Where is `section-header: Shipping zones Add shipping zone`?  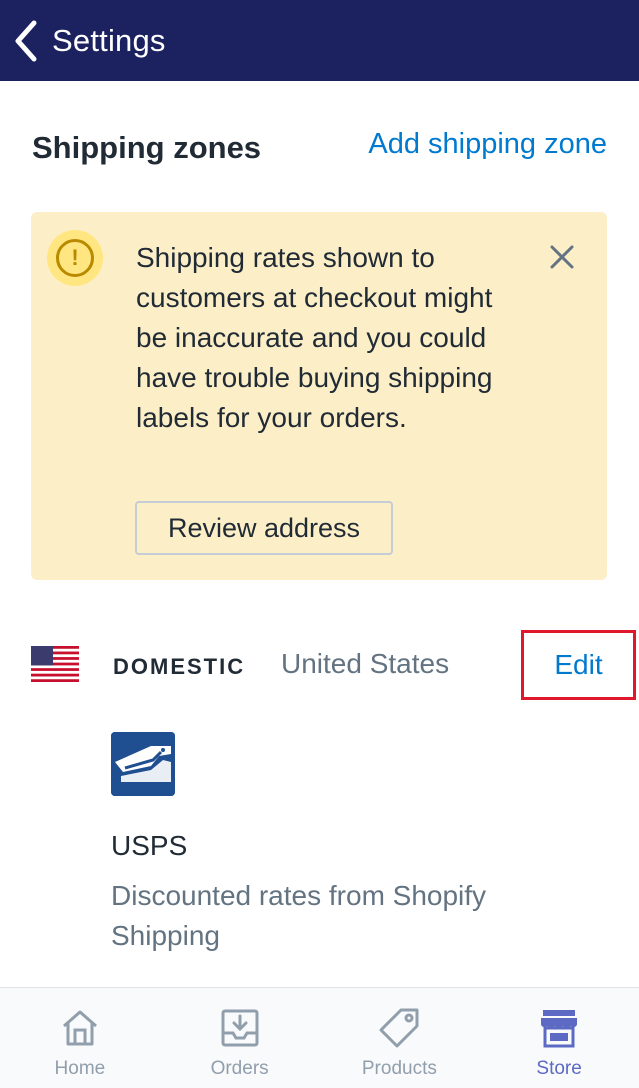 section-header: Shipping zones Add shipping zone is located at coordinates (319, 148).